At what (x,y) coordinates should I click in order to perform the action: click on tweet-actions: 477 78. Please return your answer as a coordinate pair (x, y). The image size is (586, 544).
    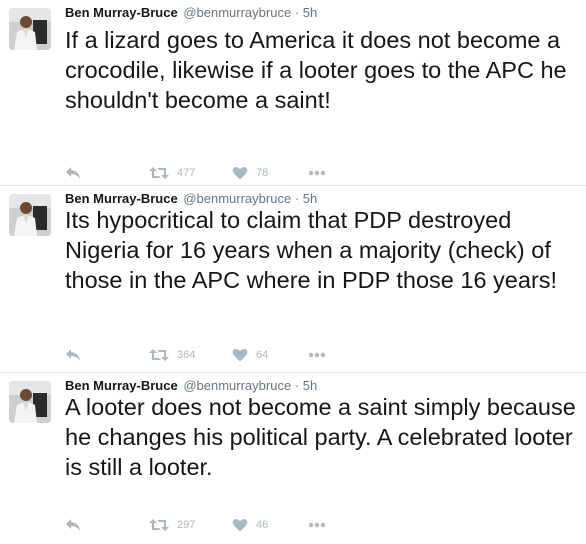
    Looking at the image, I should click on (215, 173).